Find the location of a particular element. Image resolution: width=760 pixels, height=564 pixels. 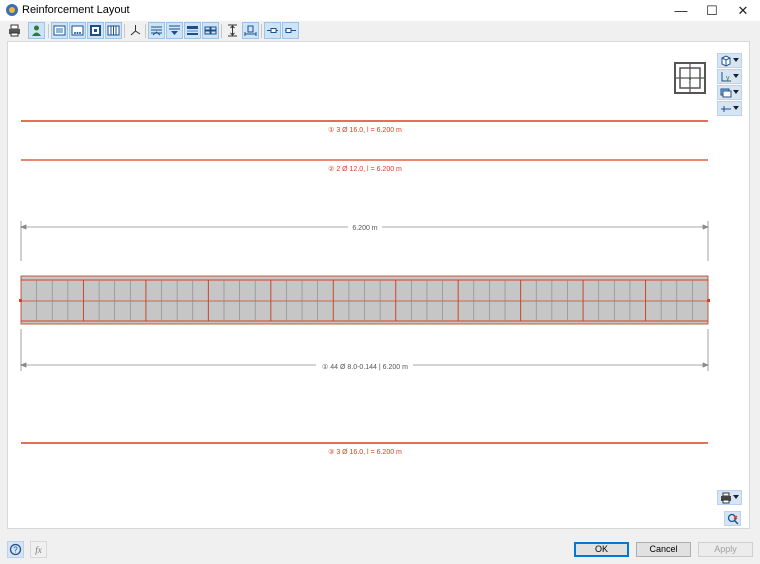

formula-button: fx is located at coordinates (38, 549).